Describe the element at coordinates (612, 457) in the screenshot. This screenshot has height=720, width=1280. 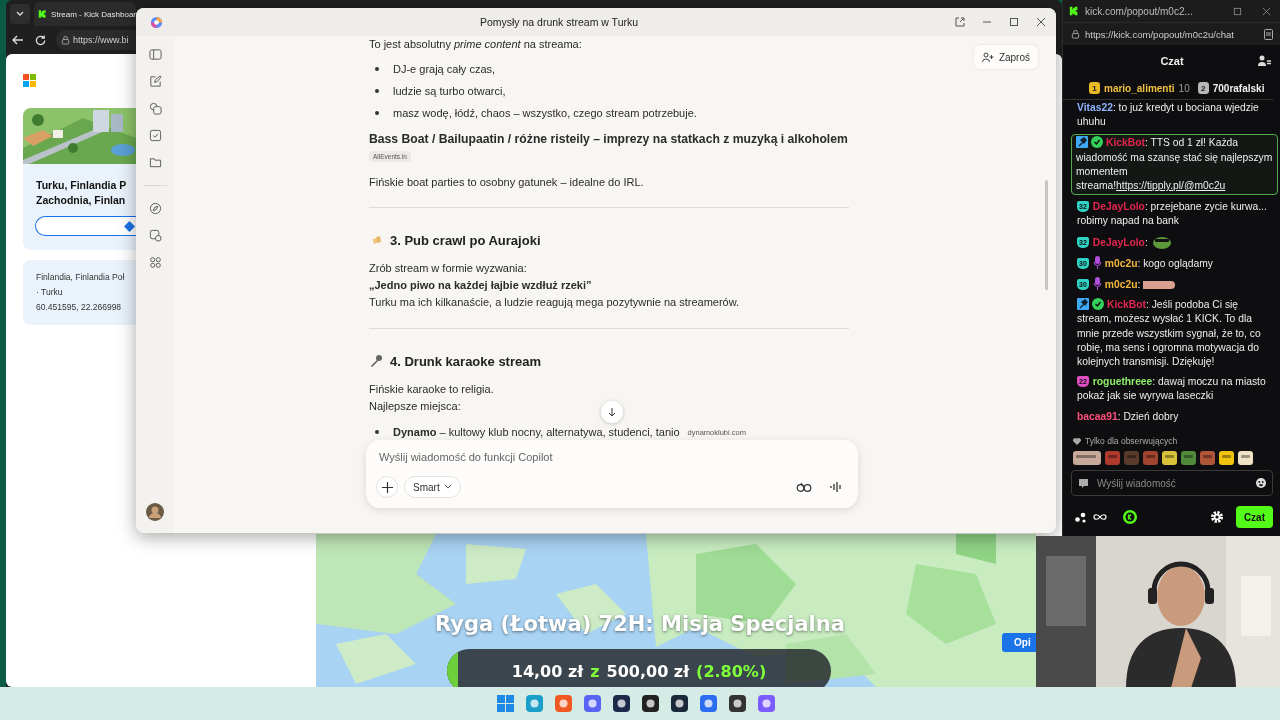
I see `message-input: Wyślij wiadomość do funkcji Copilot` at that location.